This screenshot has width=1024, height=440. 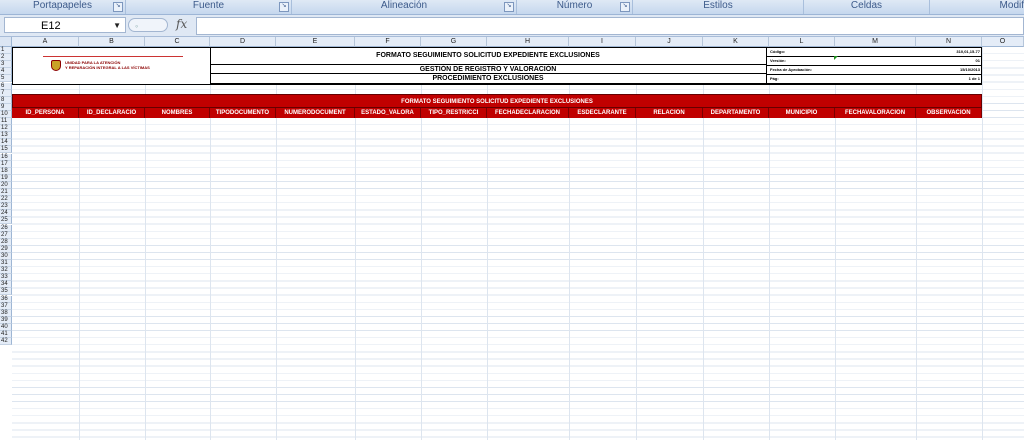 I want to click on row-header: 15, so click(x=6, y=150).